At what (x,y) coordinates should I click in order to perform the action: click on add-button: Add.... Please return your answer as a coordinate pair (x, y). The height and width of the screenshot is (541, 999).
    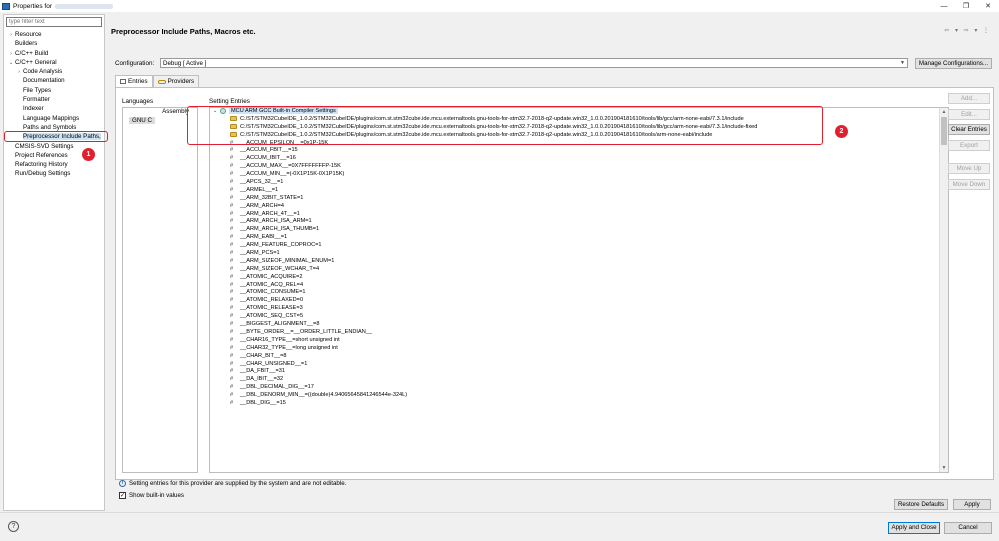
    Looking at the image, I should click on (969, 98).